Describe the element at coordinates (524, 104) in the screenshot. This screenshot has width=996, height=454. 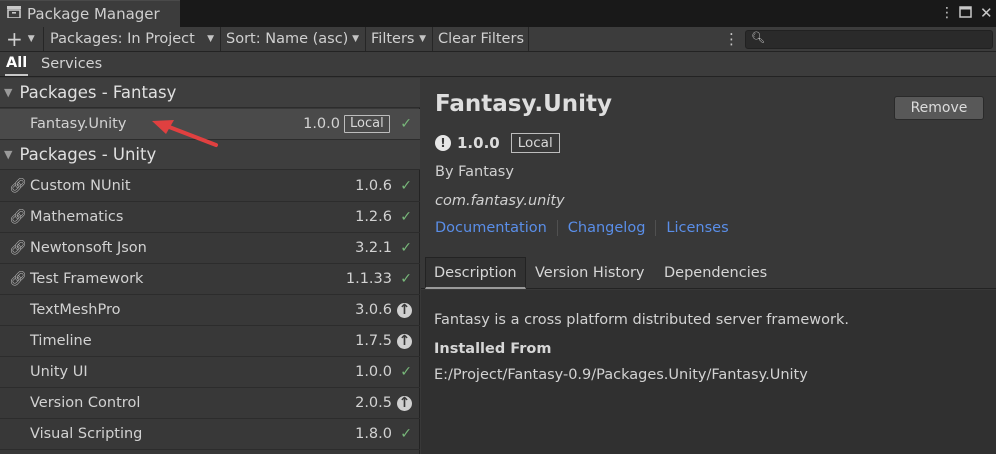
I see `package-title: Fantasy.Unity` at that location.